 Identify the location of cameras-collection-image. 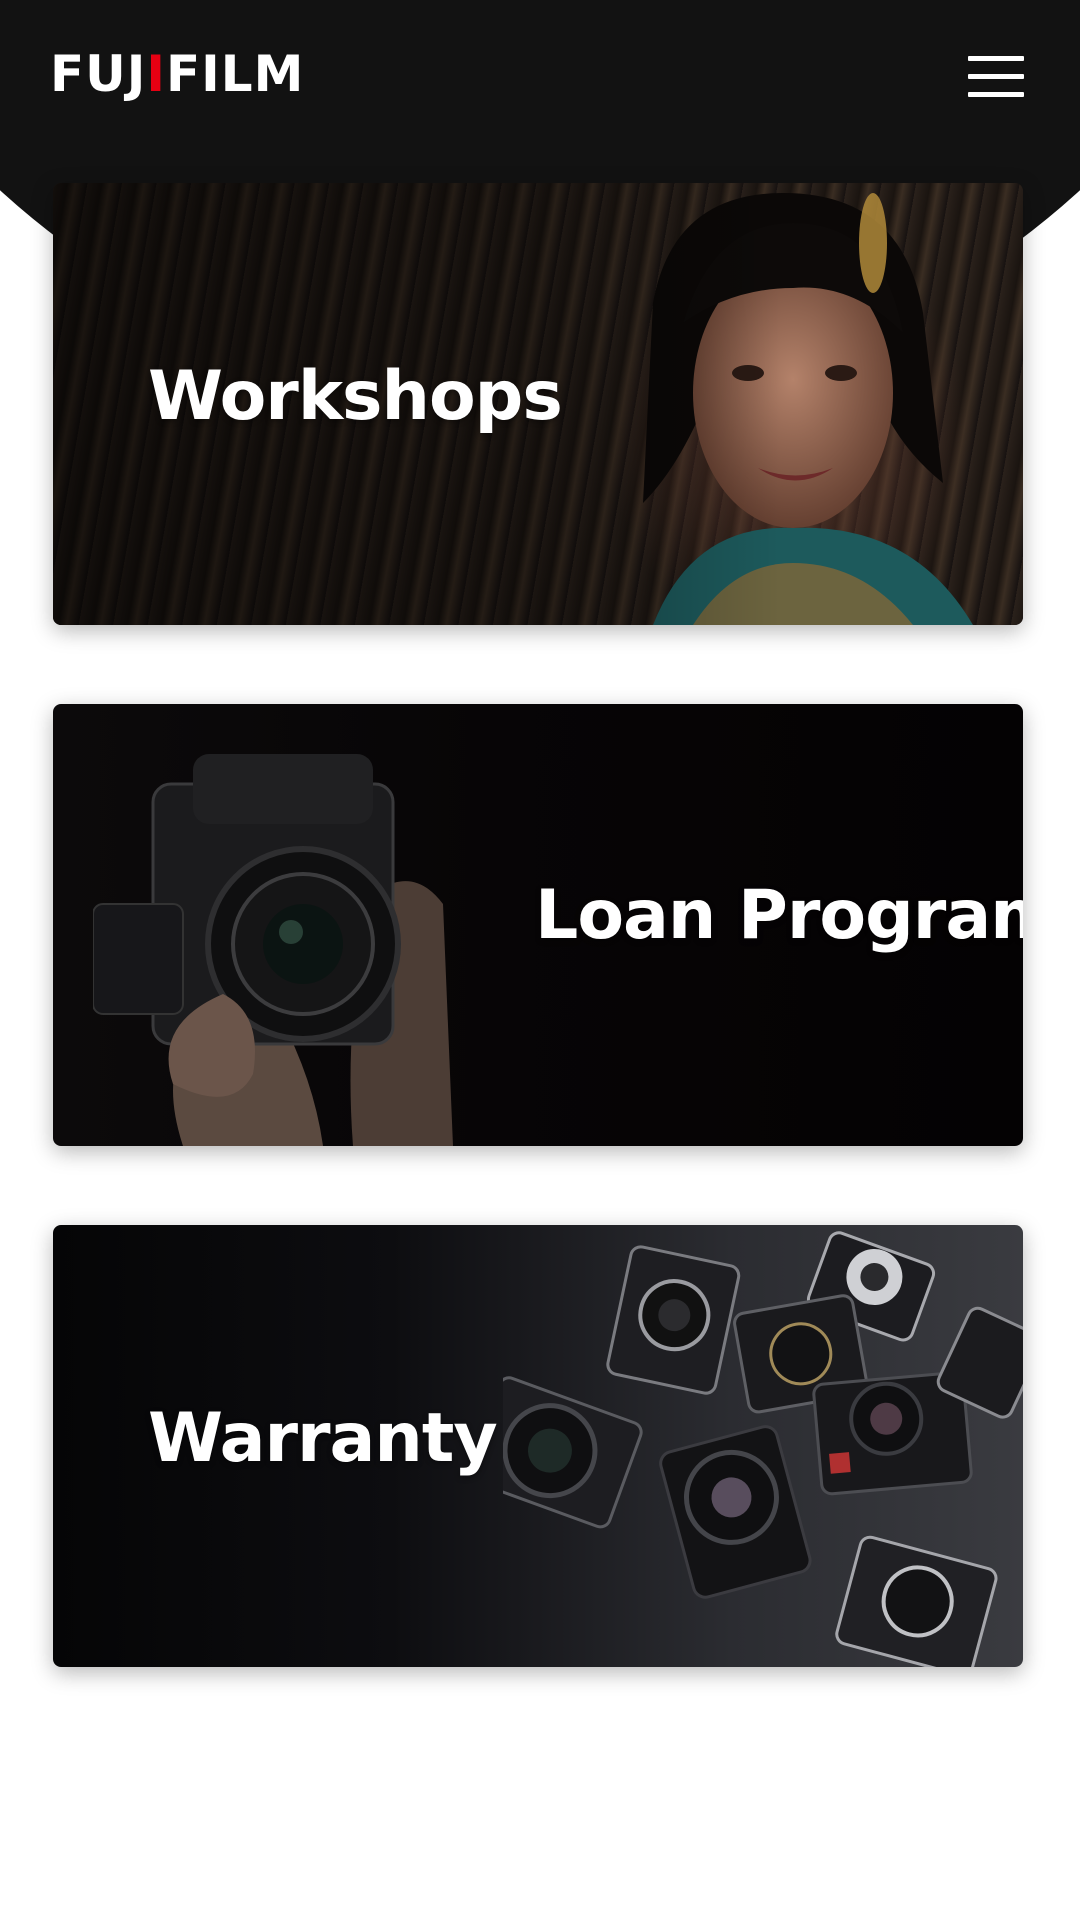
(763, 1449).